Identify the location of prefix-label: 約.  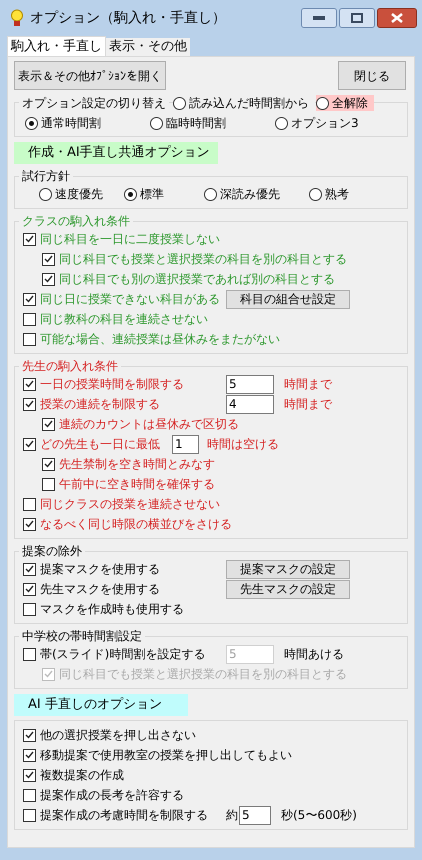
(232, 815).